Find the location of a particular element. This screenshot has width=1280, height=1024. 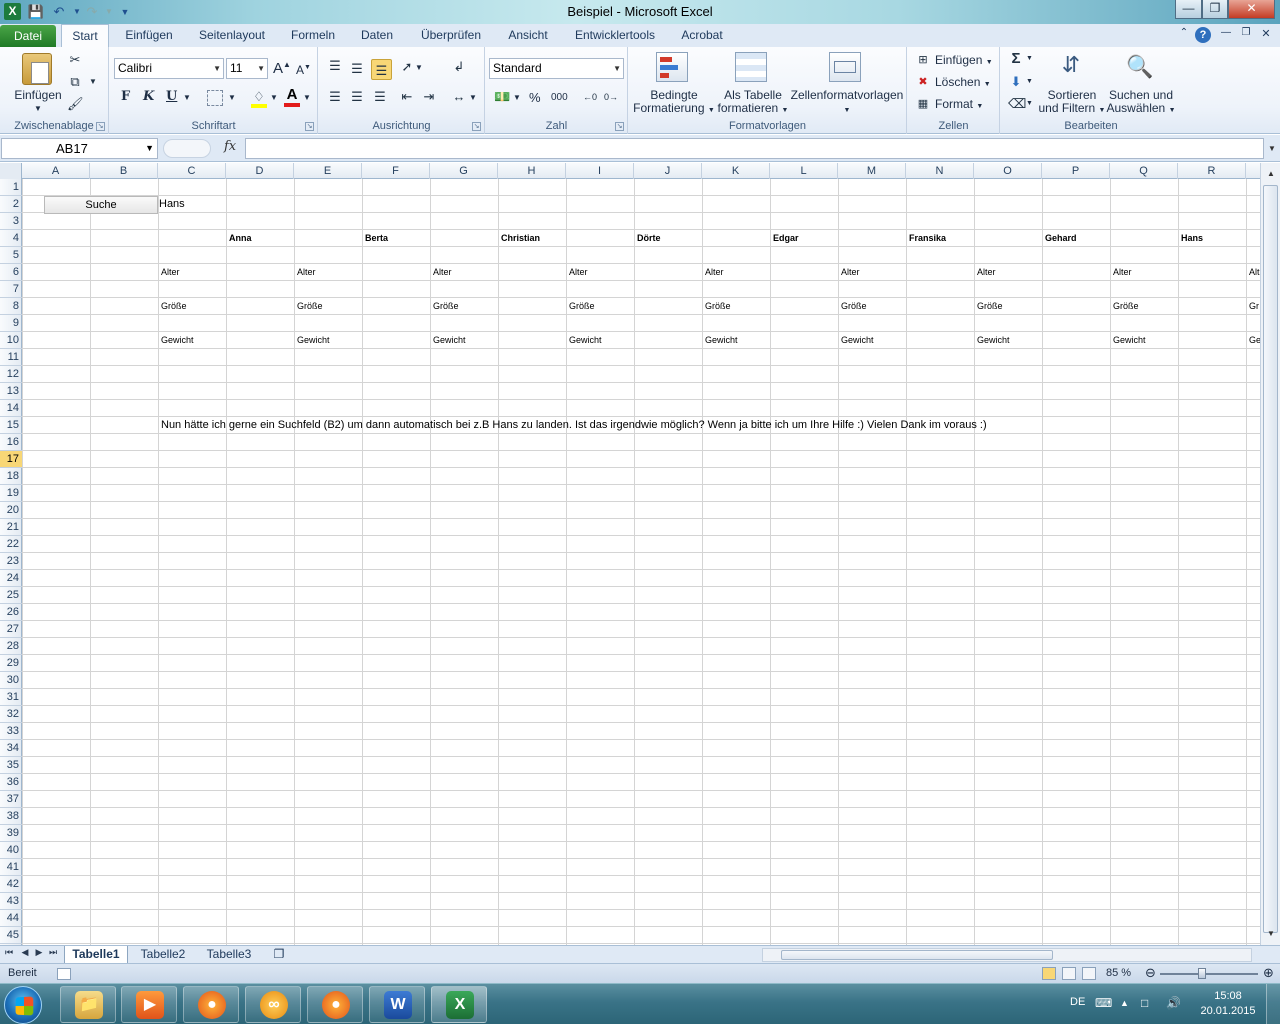

row-header: 21 is located at coordinates (11, 527).